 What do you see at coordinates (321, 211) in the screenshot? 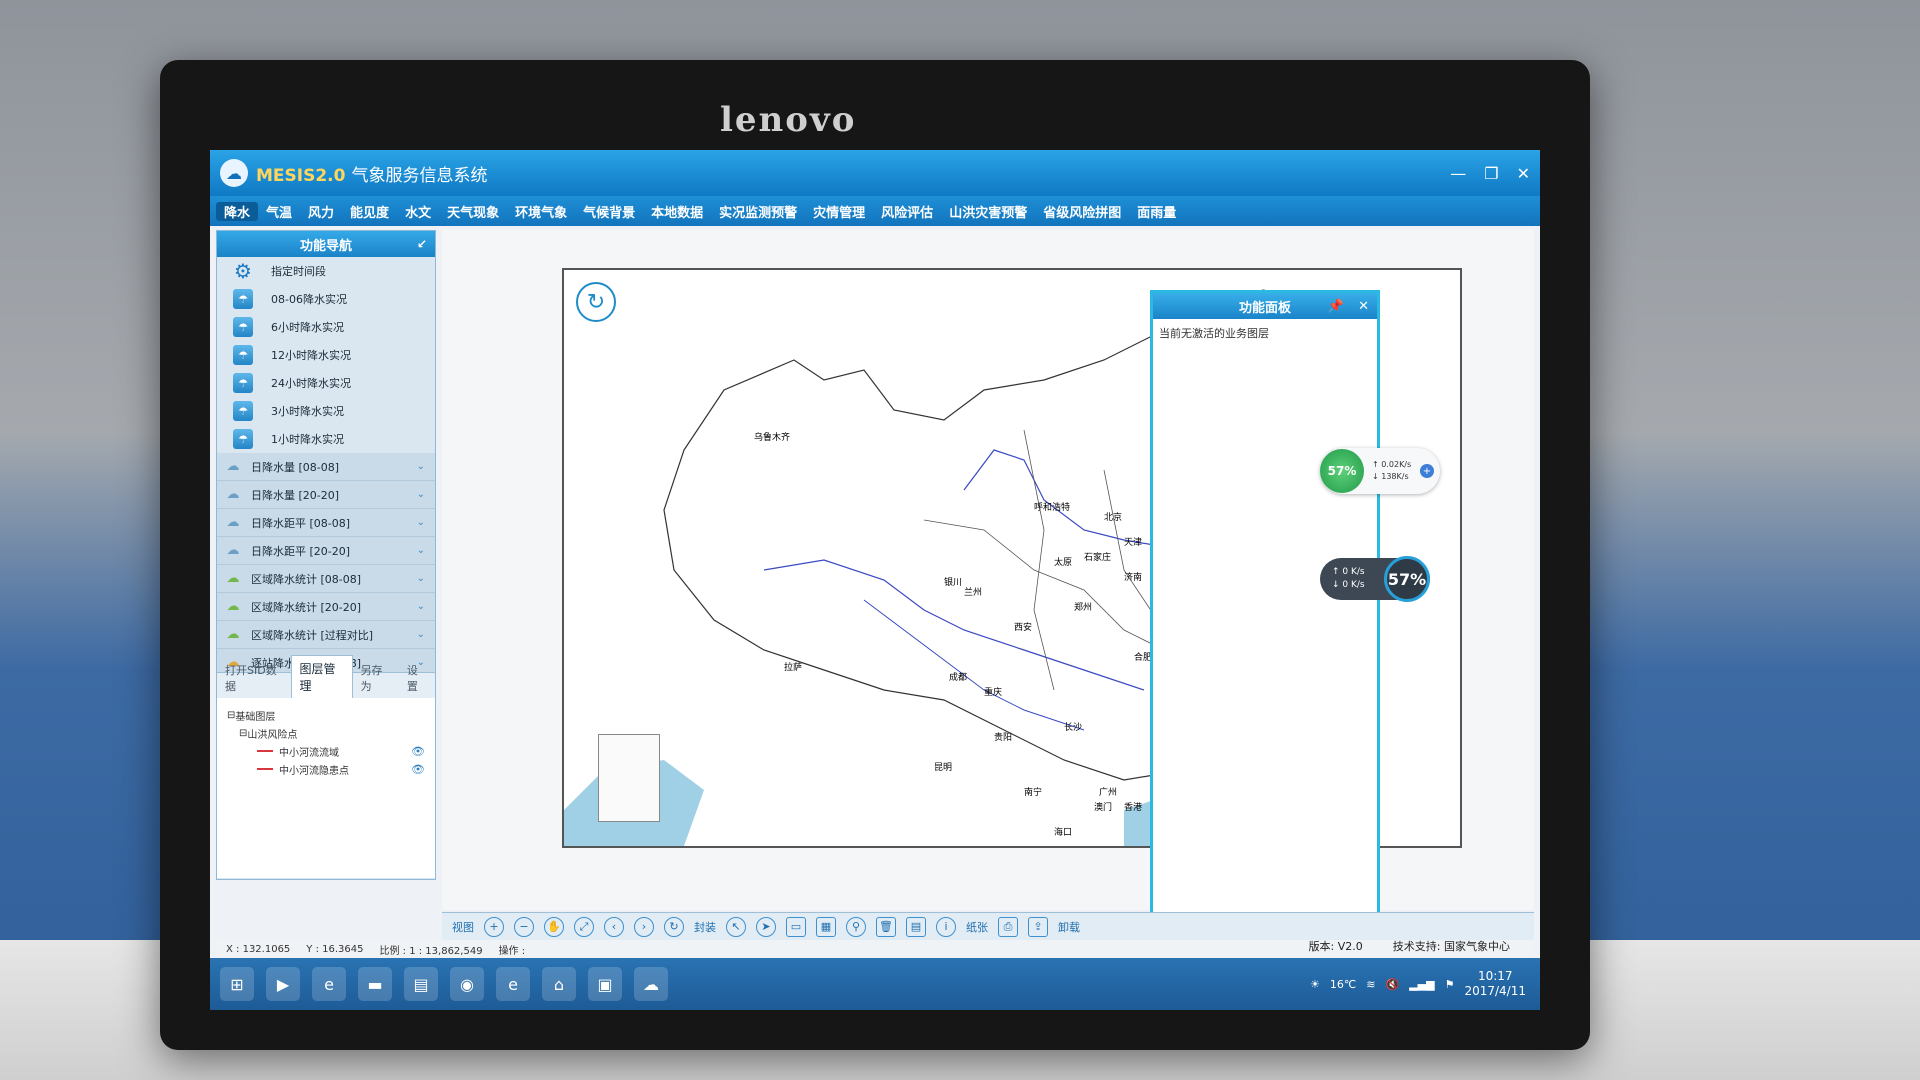
I see `menu-item-wind: 风力` at bounding box center [321, 211].